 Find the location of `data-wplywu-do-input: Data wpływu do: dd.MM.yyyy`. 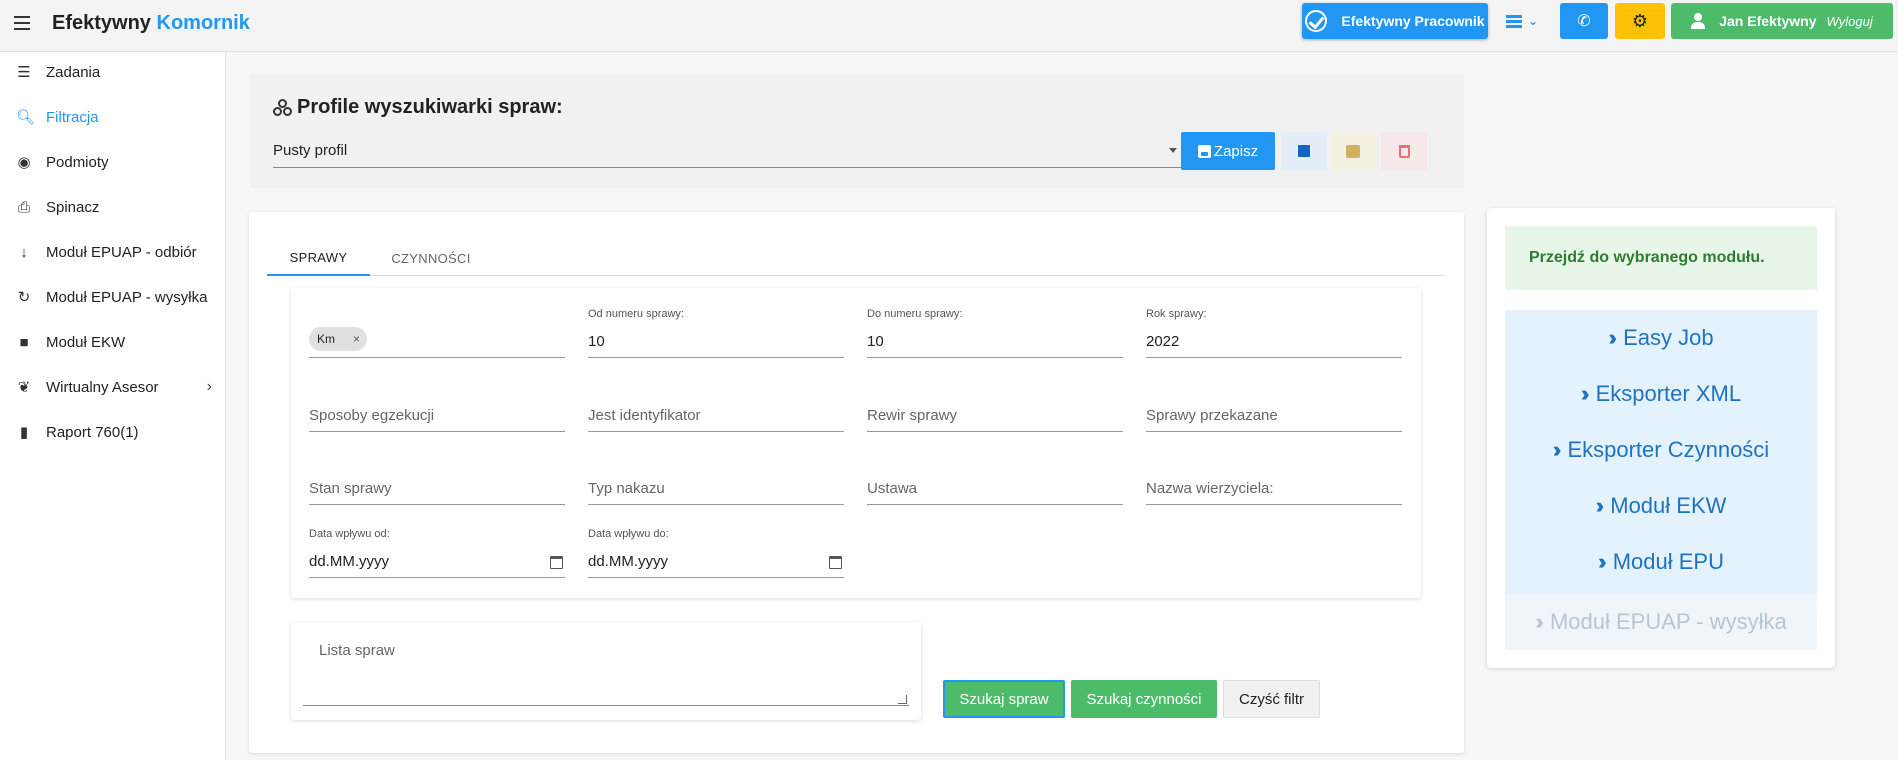

data-wplywu-do-input: Data wpływu do: dd.MM.yyyy is located at coordinates (716, 553).